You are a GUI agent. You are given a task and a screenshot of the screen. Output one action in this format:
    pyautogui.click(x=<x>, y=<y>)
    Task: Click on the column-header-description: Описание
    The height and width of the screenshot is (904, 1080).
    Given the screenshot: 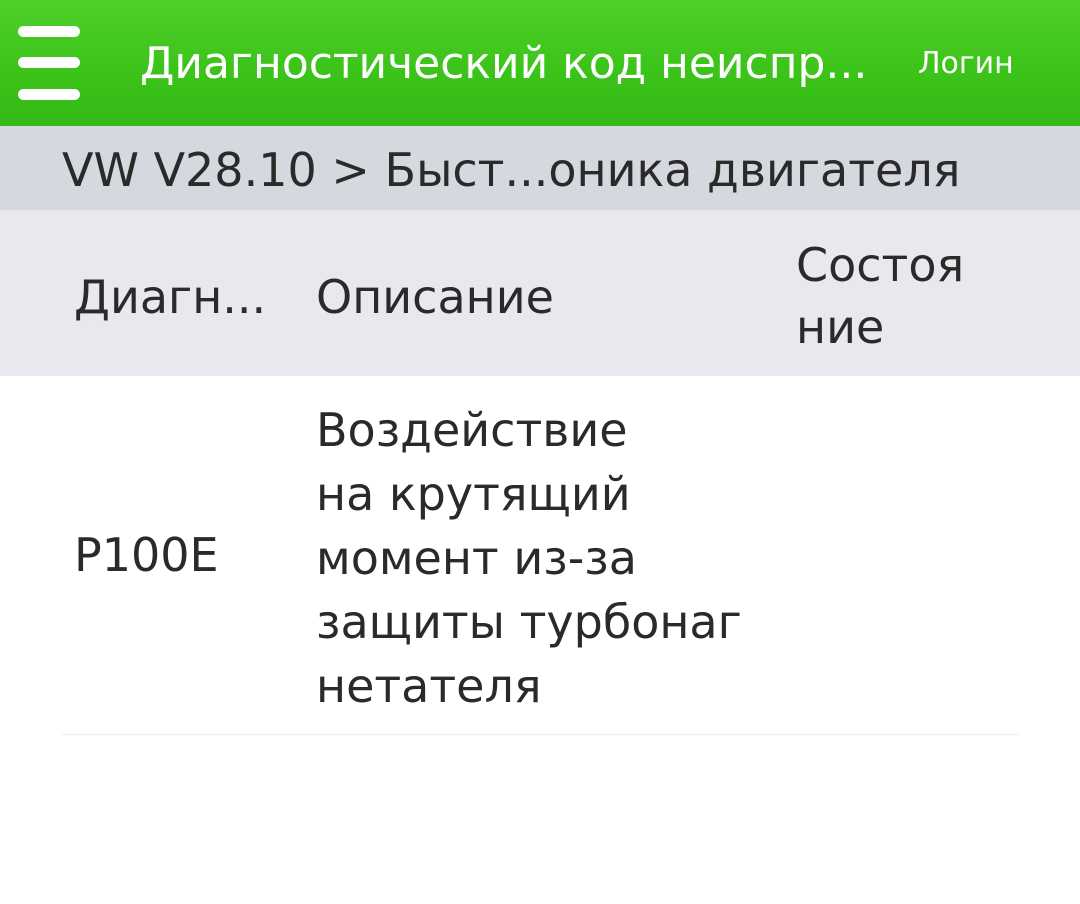 What is the action you would take?
    pyautogui.click(x=435, y=297)
    